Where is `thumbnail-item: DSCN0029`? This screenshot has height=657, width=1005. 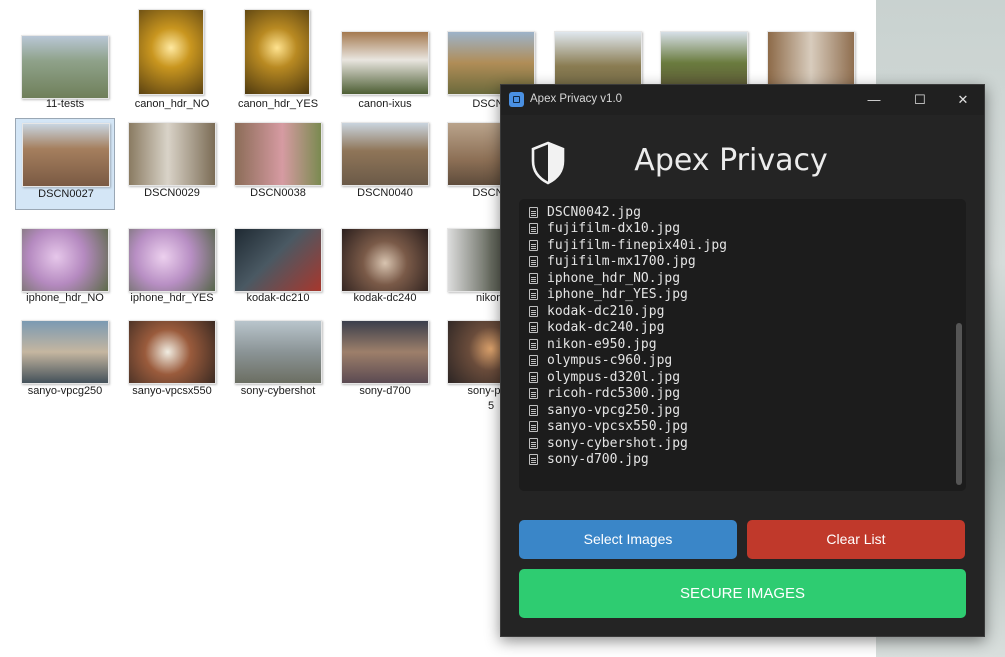 thumbnail-item: DSCN0029 is located at coordinates (172, 164).